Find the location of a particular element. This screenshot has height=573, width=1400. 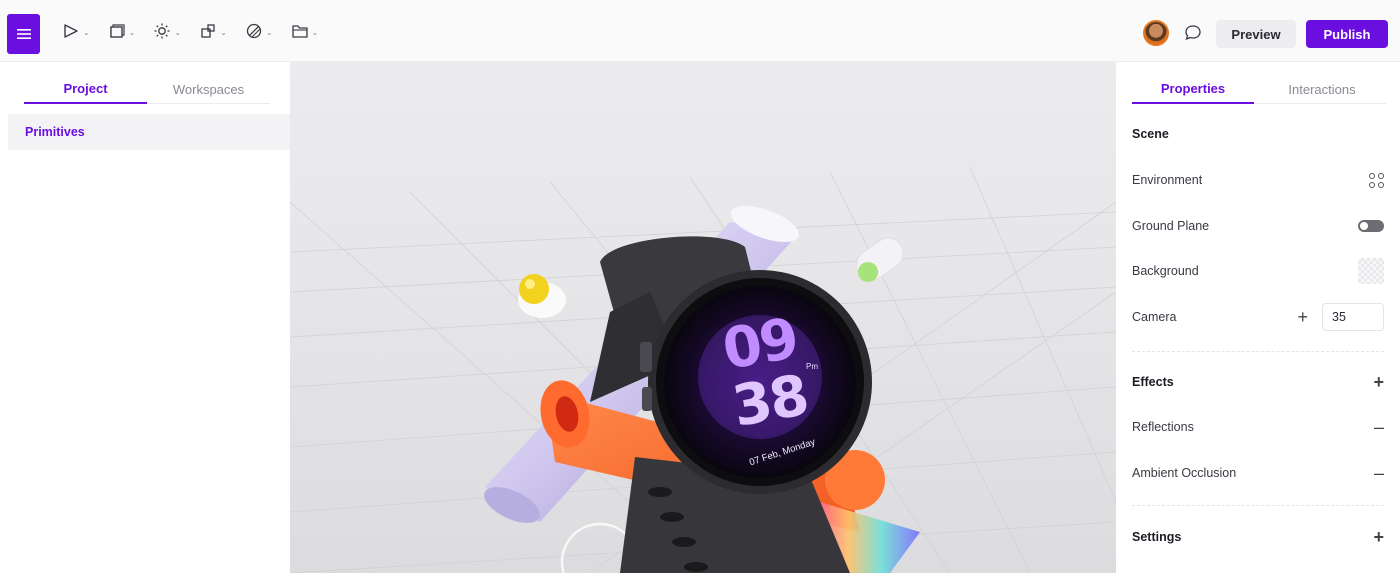

background-label: Background is located at coordinates (1165, 271).